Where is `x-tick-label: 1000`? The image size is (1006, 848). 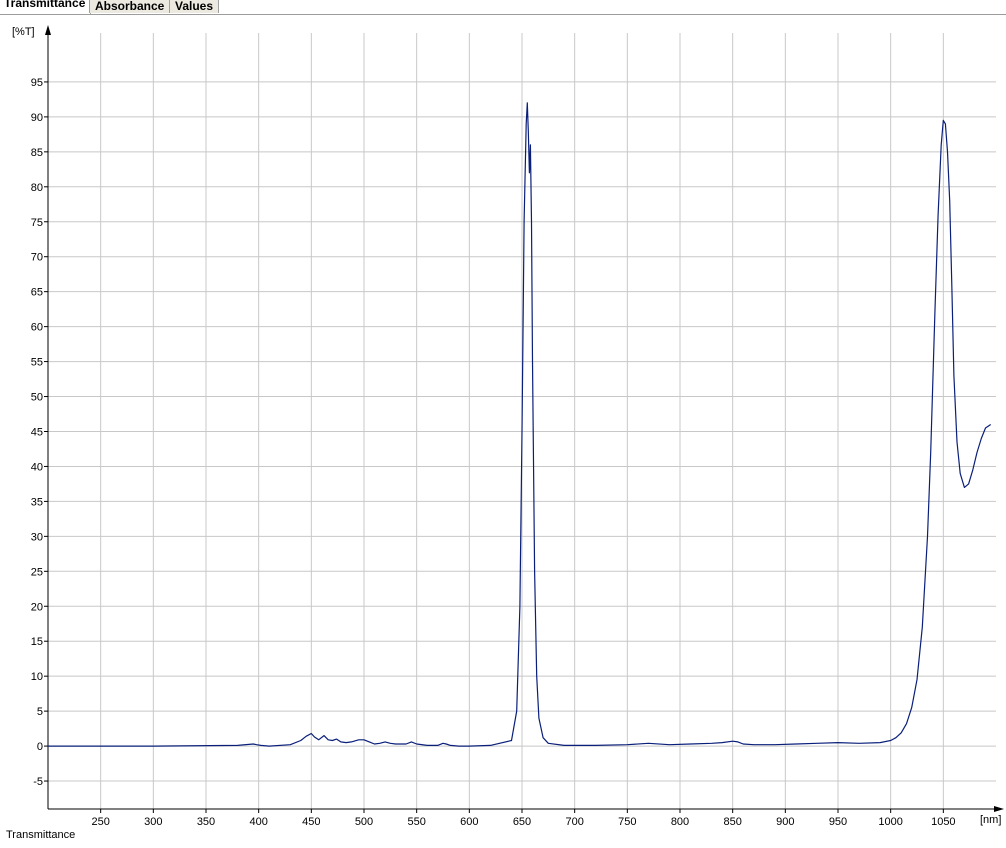
x-tick-label: 1000 is located at coordinates (890, 822).